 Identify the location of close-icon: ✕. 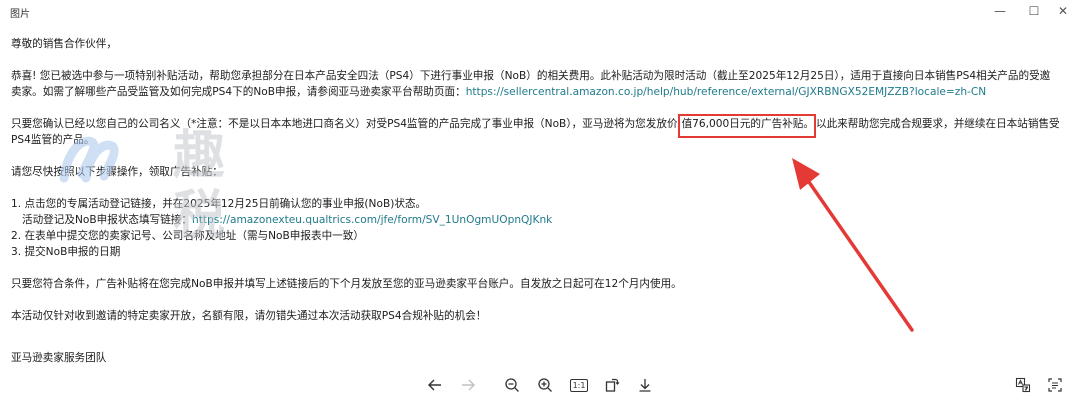
(1063, 11).